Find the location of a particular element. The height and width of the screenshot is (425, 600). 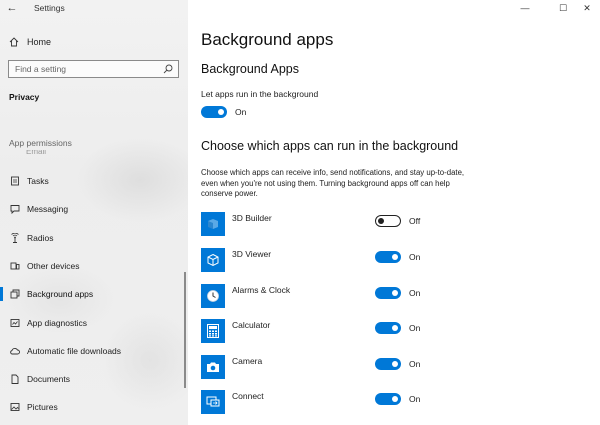

app-name: Calculator is located at coordinates (251, 325).